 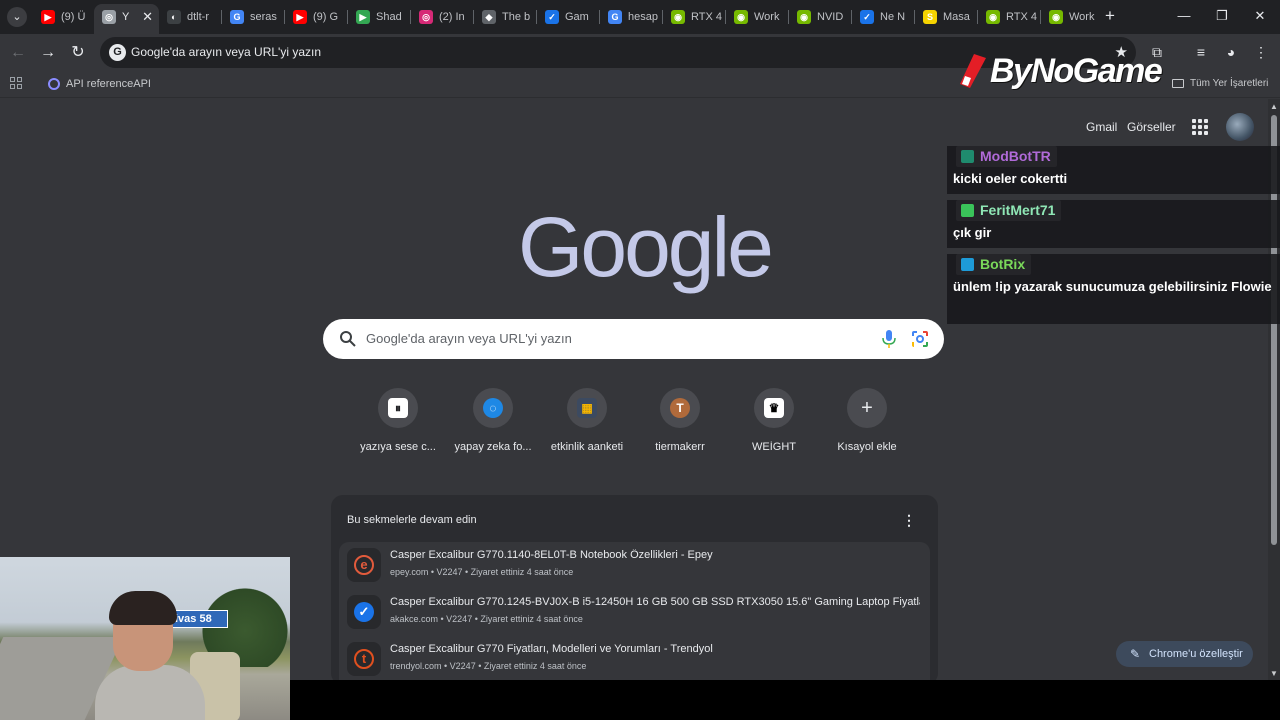 I want to click on tab-title: Y, so click(x=126, y=17).